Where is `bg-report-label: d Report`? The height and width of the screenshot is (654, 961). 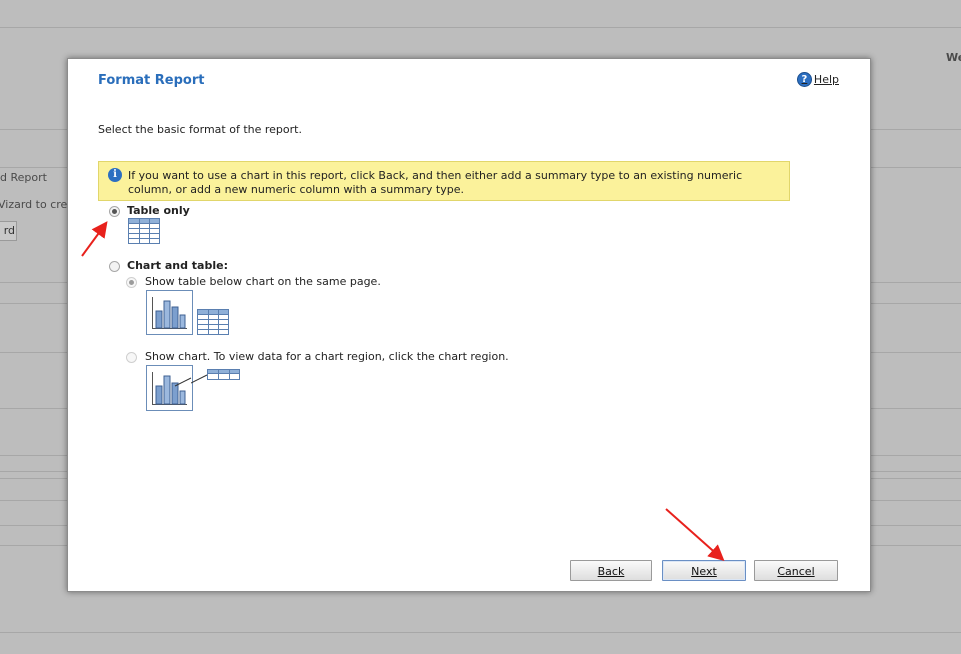 bg-report-label: d Report is located at coordinates (23, 177).